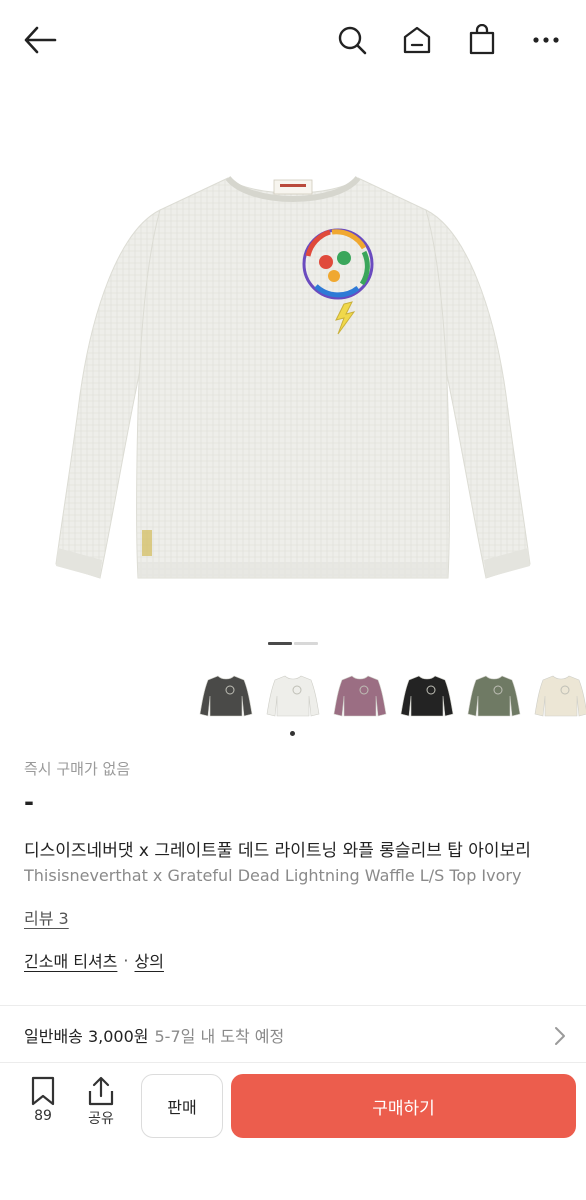  I want to click on image-pager, so click(293, 643).